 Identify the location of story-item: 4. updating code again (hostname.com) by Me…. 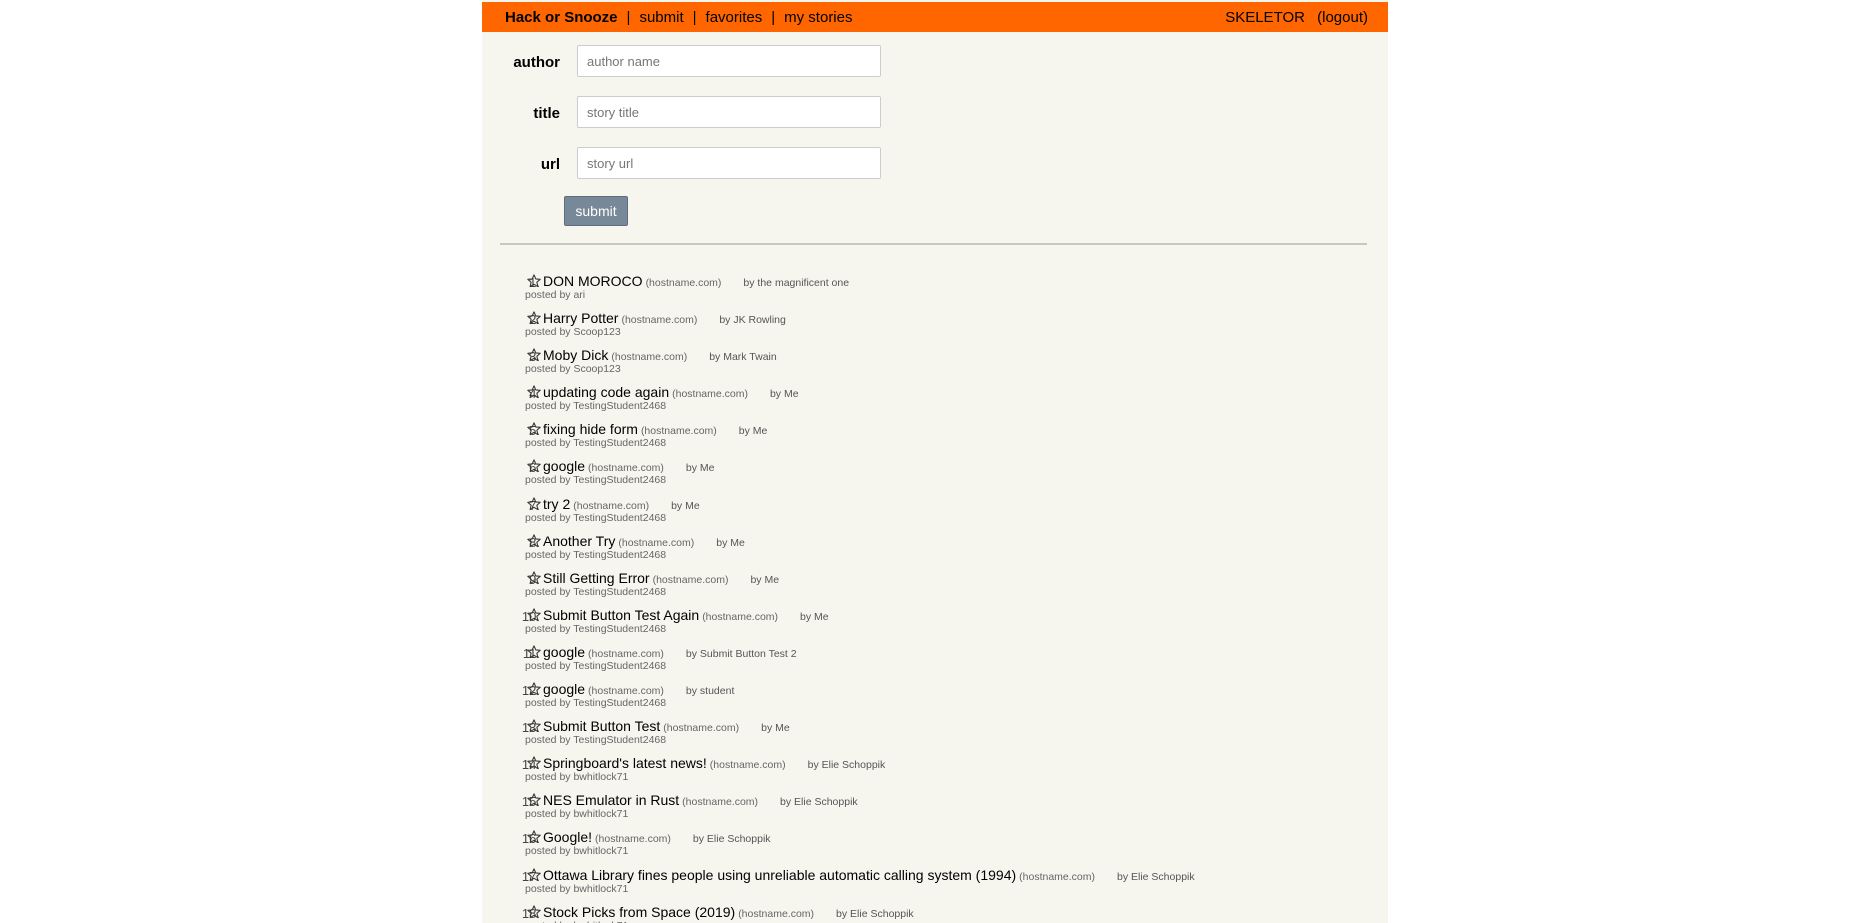
(935, 401).